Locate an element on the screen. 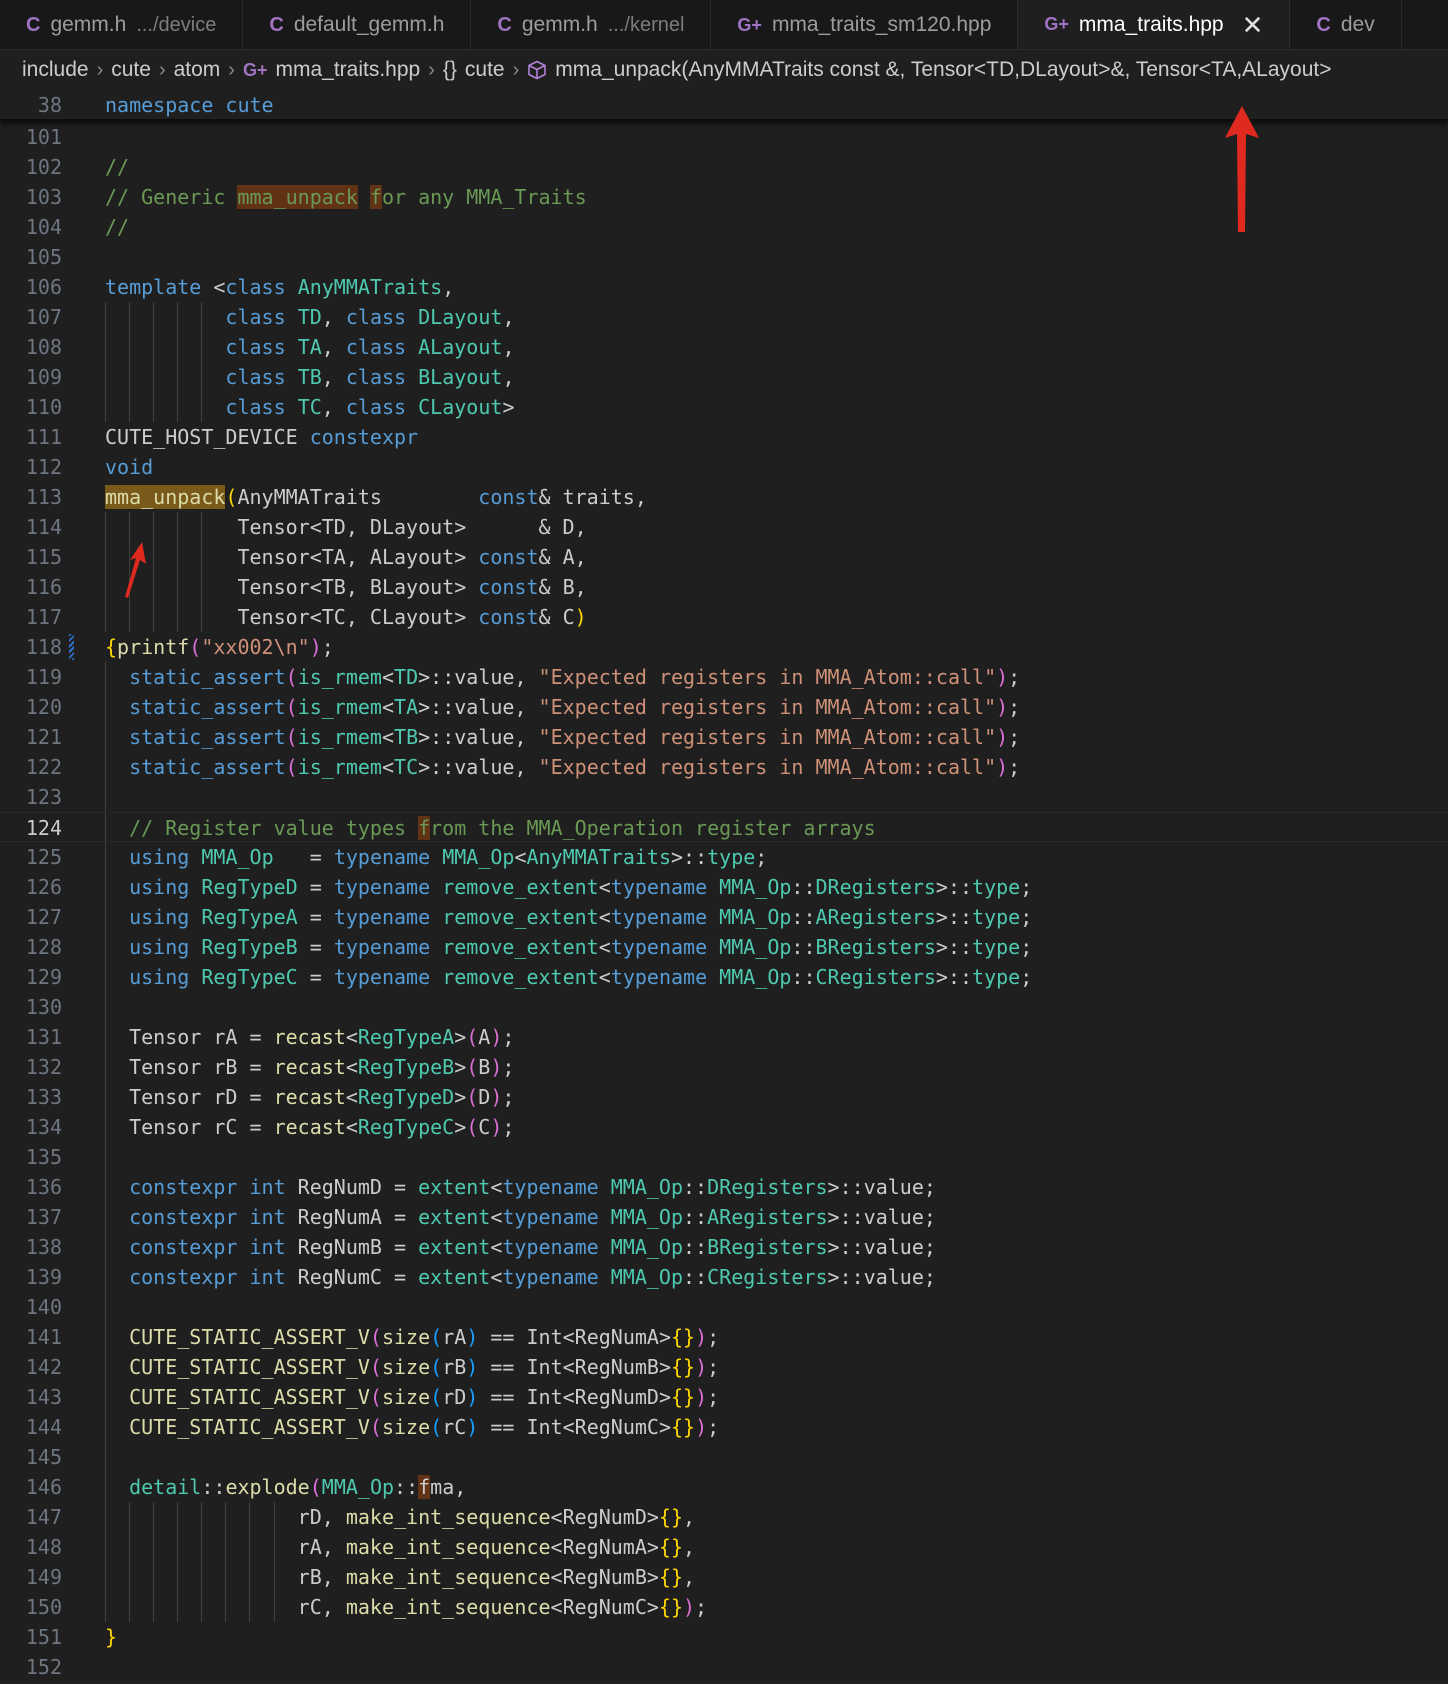 This screenshot has width=1448, height=1684. code-line: 147 rD, make_int_sequence<RegNumD>{}, is located at coordinates (724, 1517).